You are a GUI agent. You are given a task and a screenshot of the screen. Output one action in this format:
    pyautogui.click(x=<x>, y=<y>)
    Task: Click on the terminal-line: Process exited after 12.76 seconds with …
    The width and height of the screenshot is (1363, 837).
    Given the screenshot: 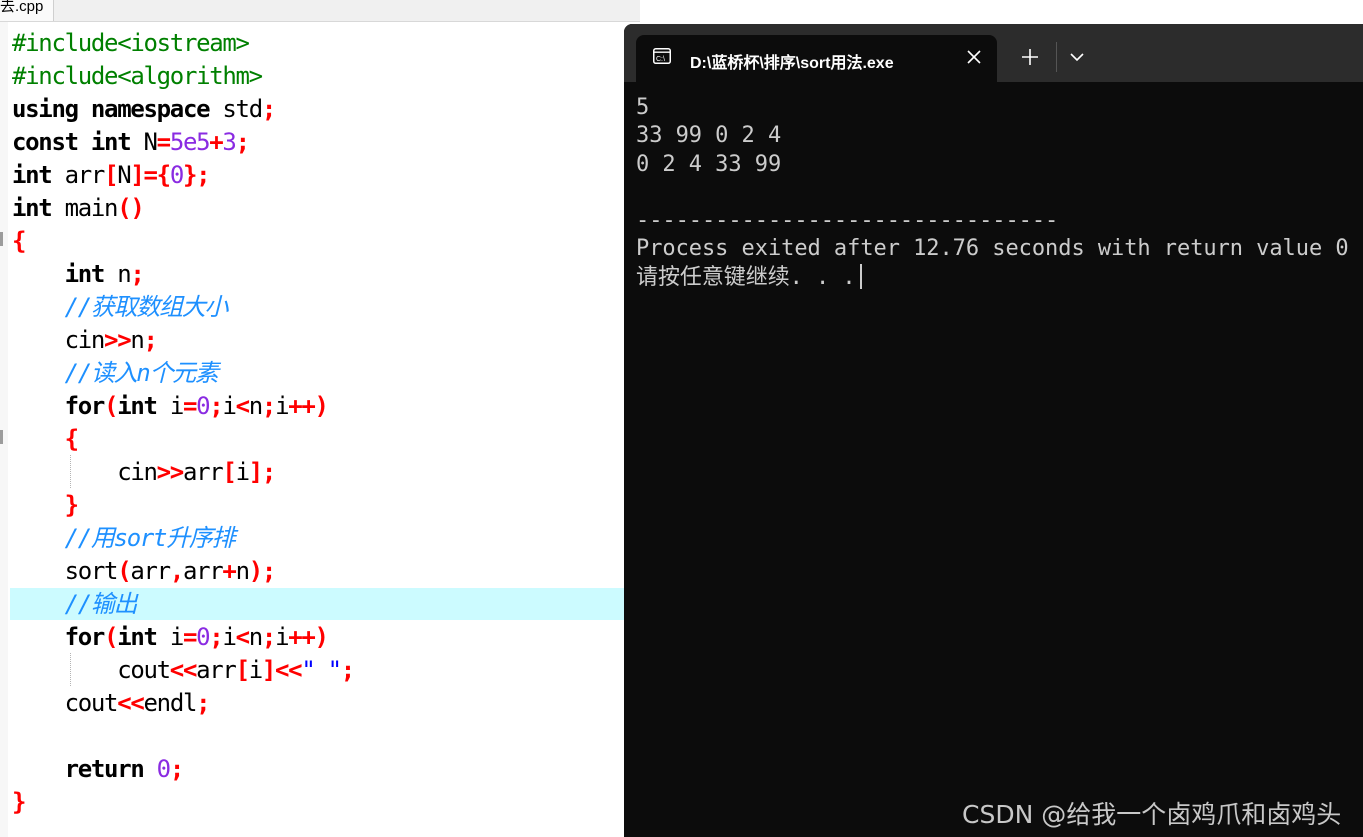 What is the action you would take?
    pyautogui.click(x=992, y=249)
    